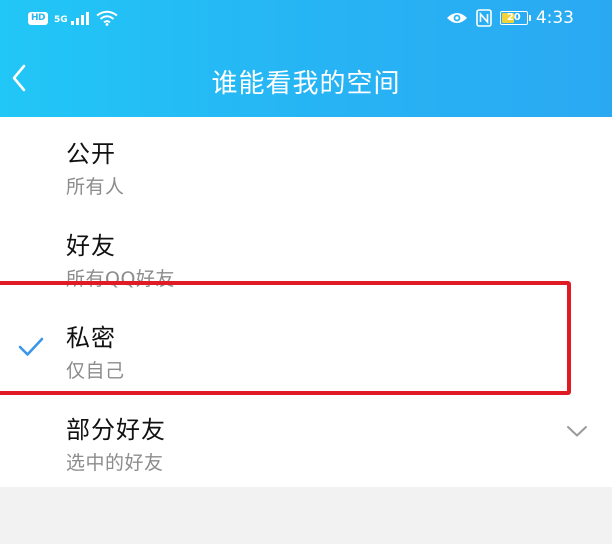 This screenshot has height=544, width=612. What do you see at coordinates (38, 18) in the screenshot?
I see `hd-badge: HD` at bounding box center [38, 18].